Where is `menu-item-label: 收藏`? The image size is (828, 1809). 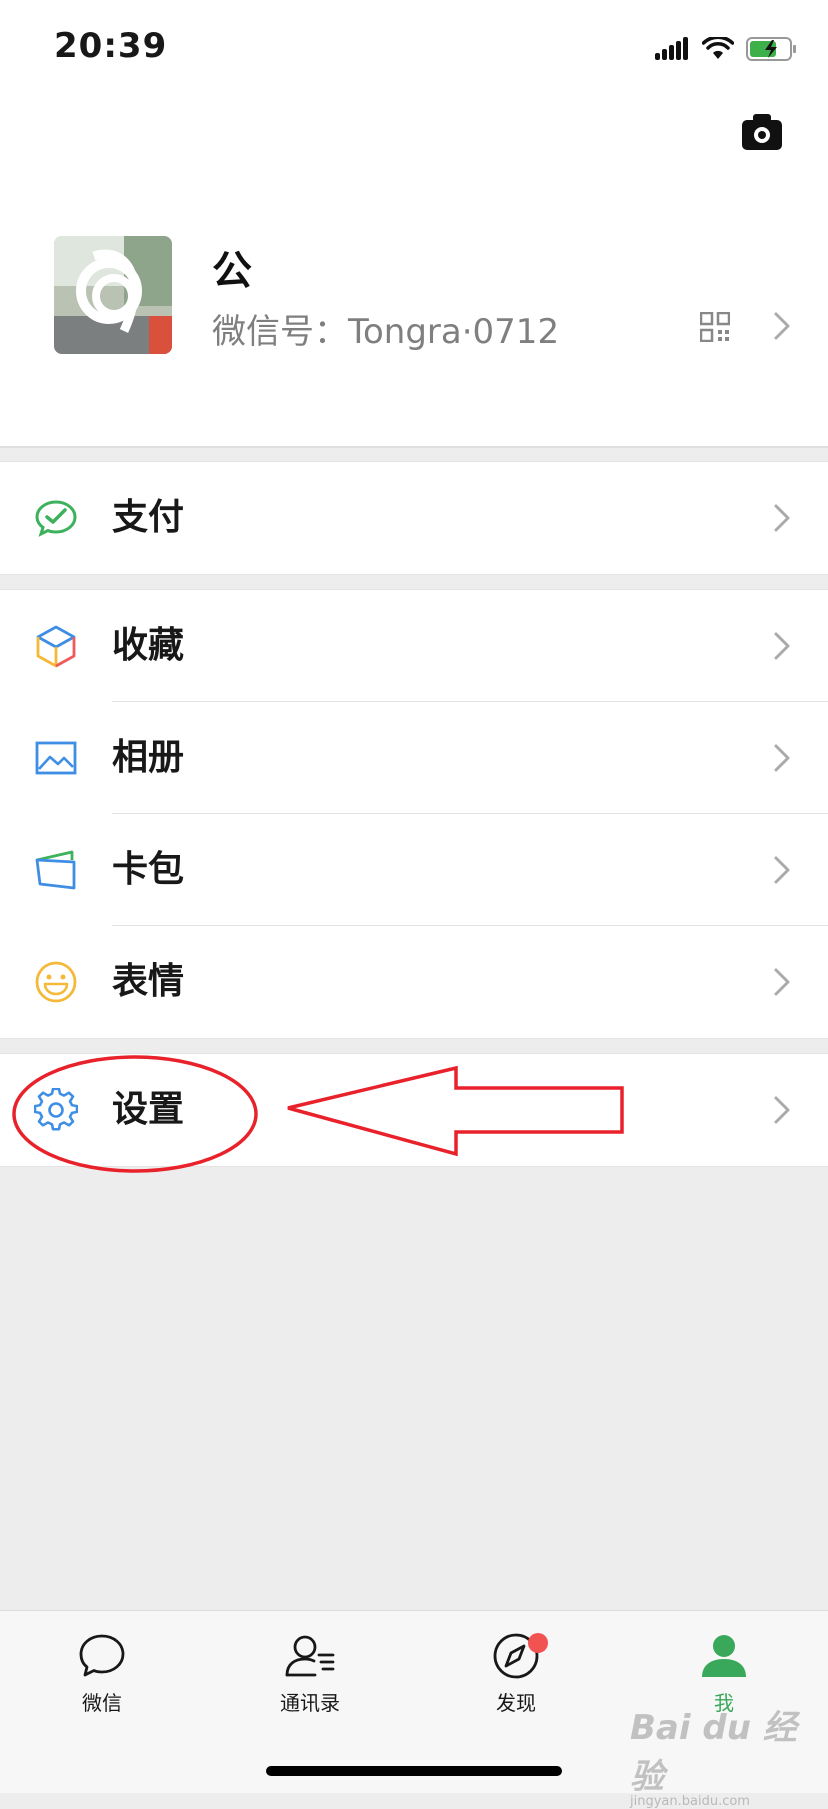
menu-item-label: 收藏 is located at coordinates (148, 645).